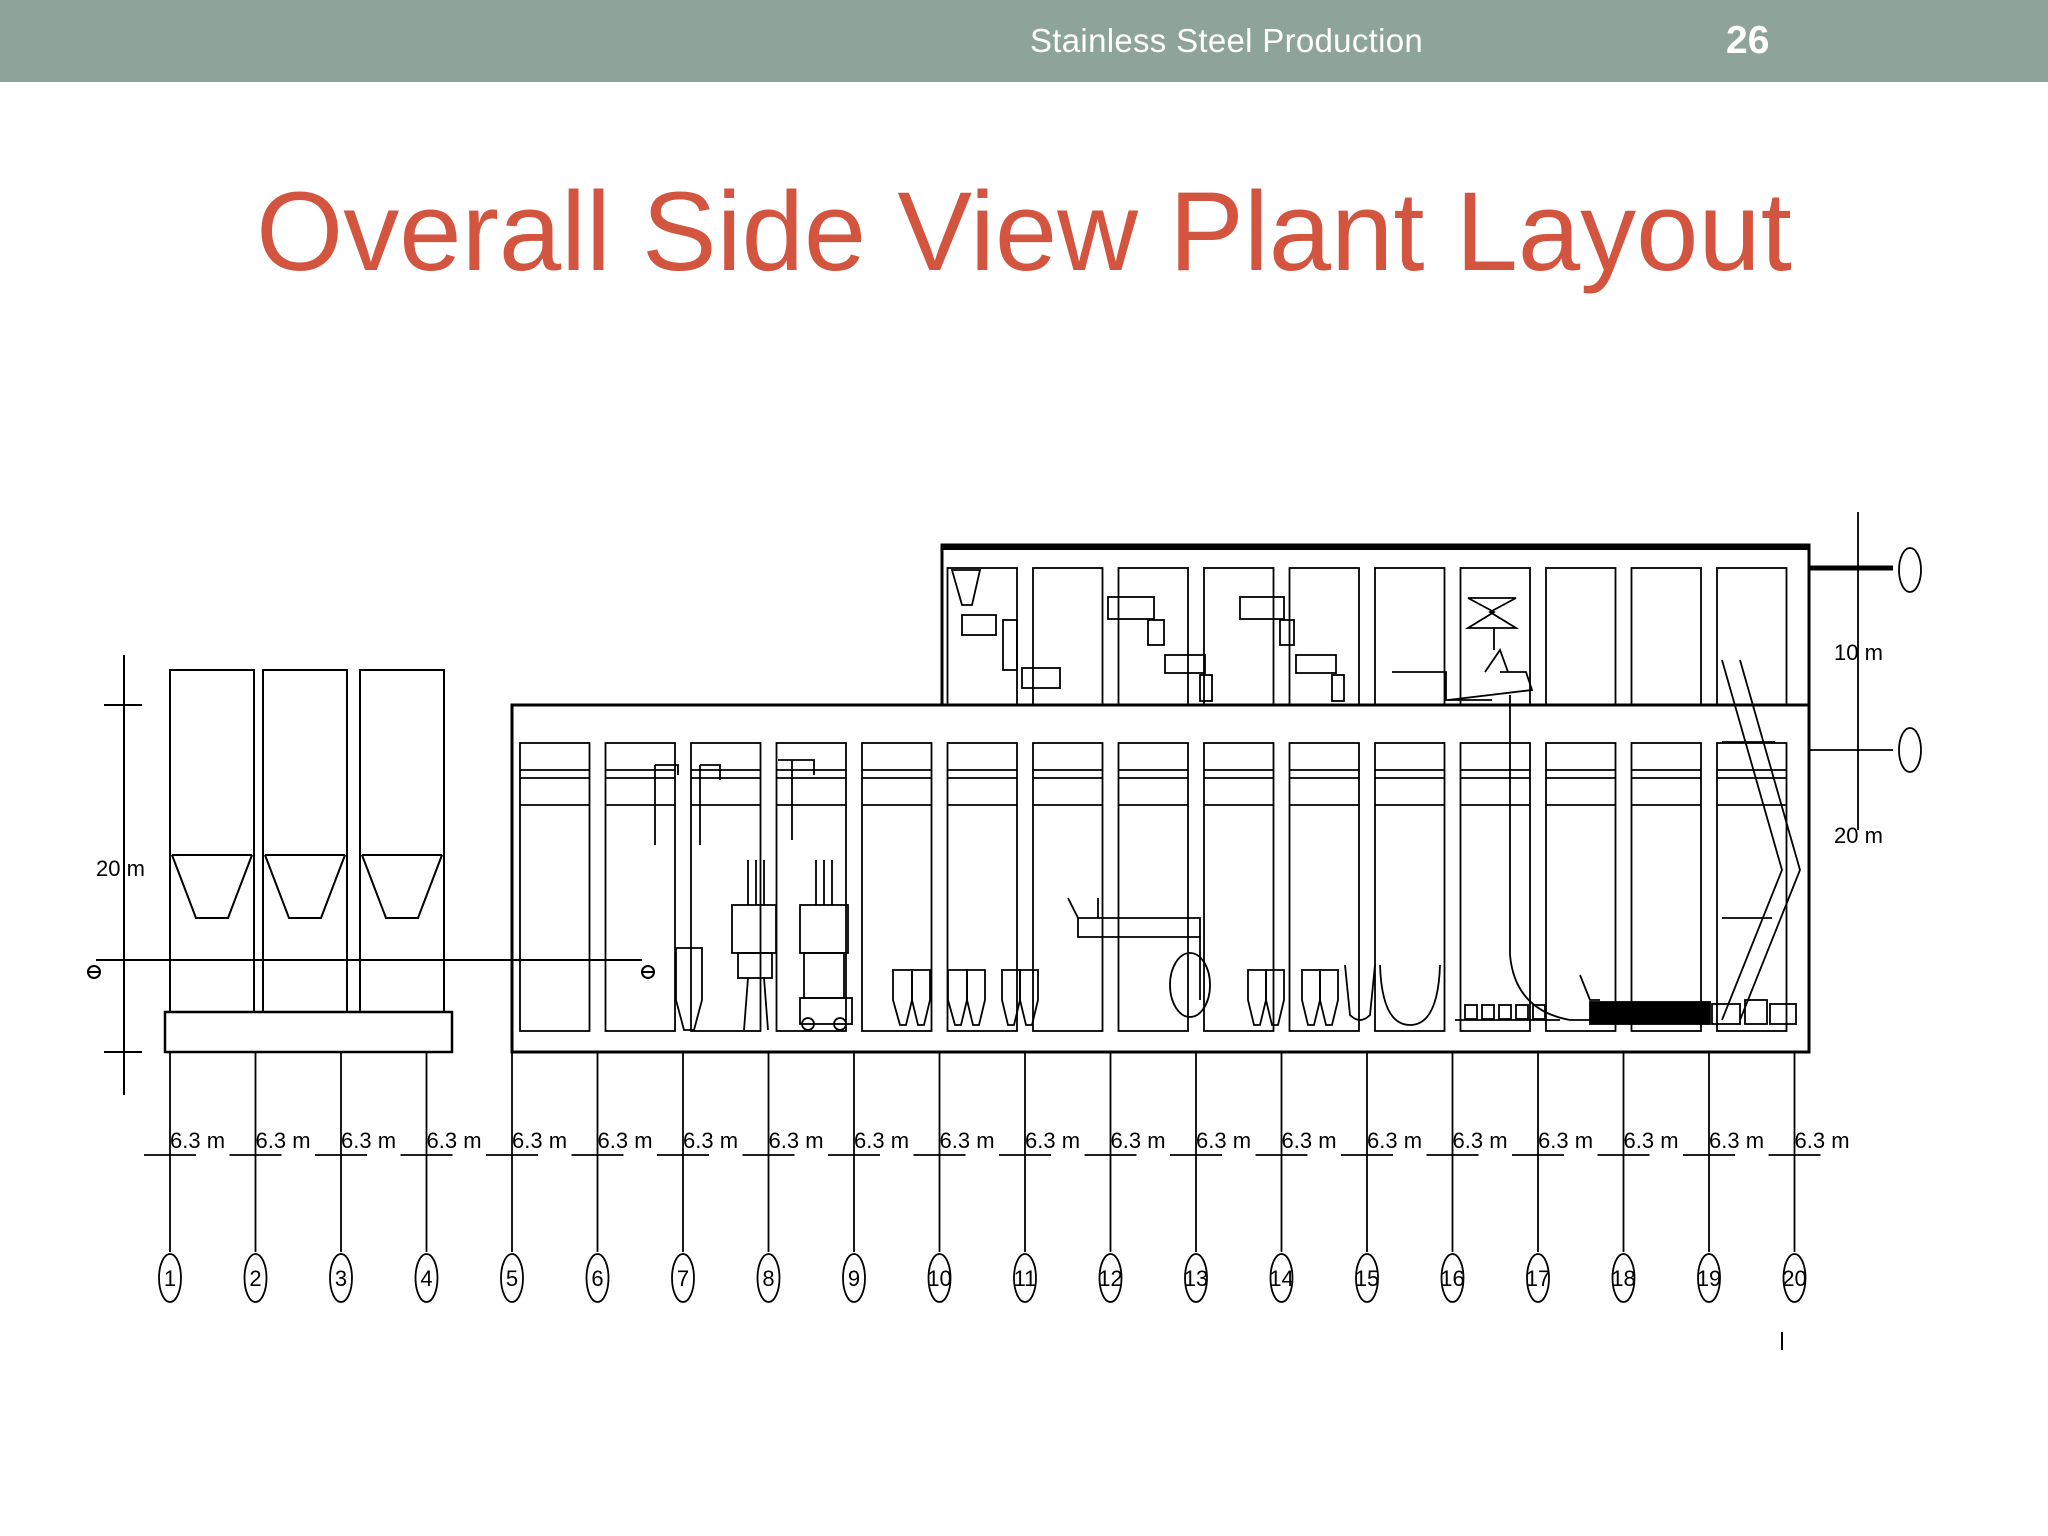  What do you see at coordinates (255, 1278) in the screenshot?
I see `axis-label: 2` at bounding box center [255, 1278].